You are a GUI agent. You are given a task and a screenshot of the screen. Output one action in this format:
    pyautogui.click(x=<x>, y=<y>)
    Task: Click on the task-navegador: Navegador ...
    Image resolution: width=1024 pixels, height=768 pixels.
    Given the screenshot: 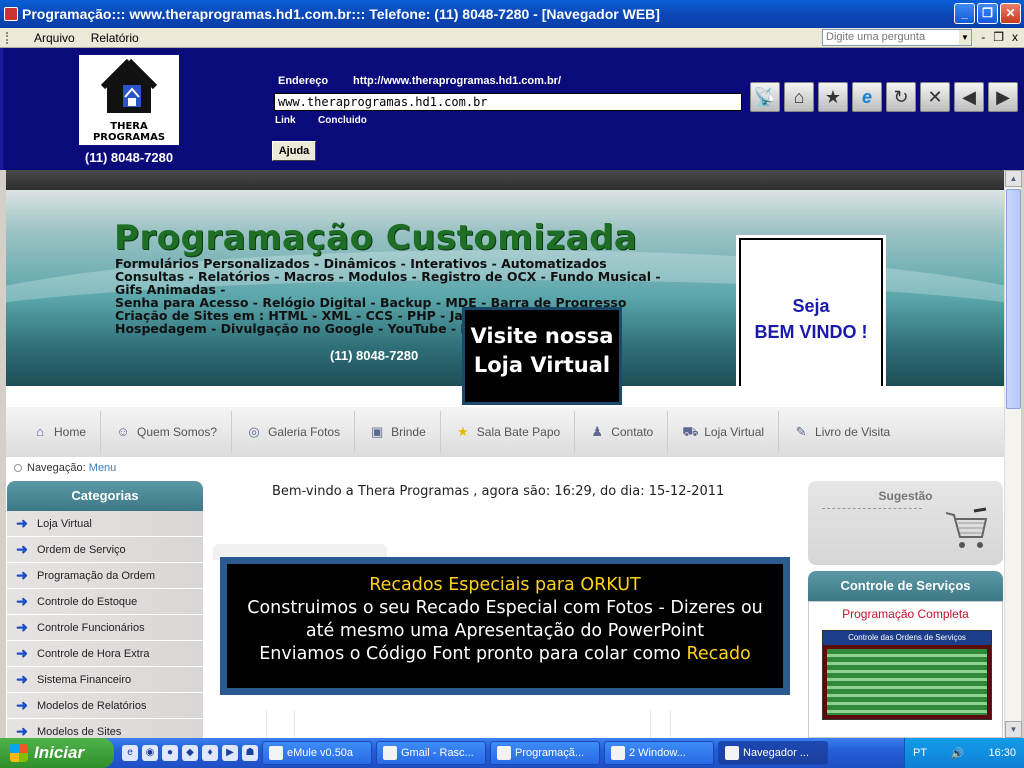 What is the action you would take?
    pyautogui.click(x=773, y=753)
    